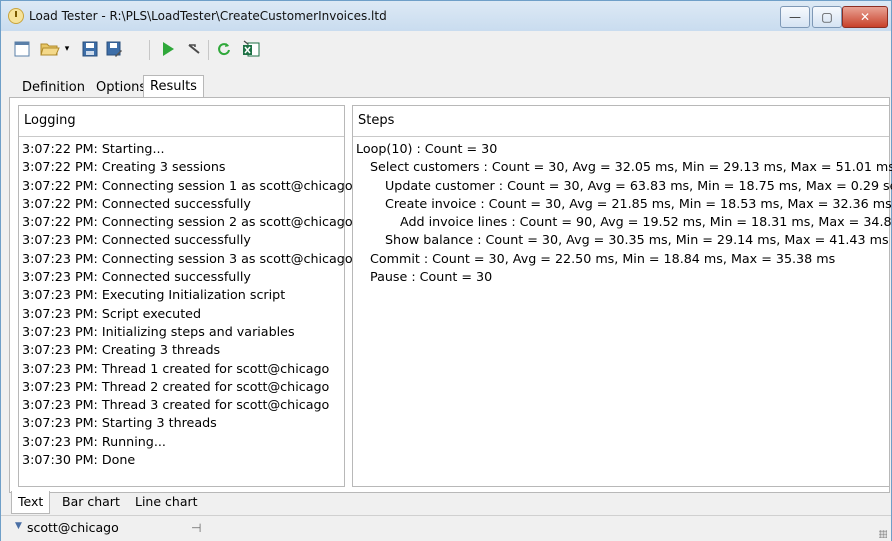  Describe the element at coordinates (450, 502) in the screenshot. I see `view-tabs: Text Bar chart Line chart` at that location.